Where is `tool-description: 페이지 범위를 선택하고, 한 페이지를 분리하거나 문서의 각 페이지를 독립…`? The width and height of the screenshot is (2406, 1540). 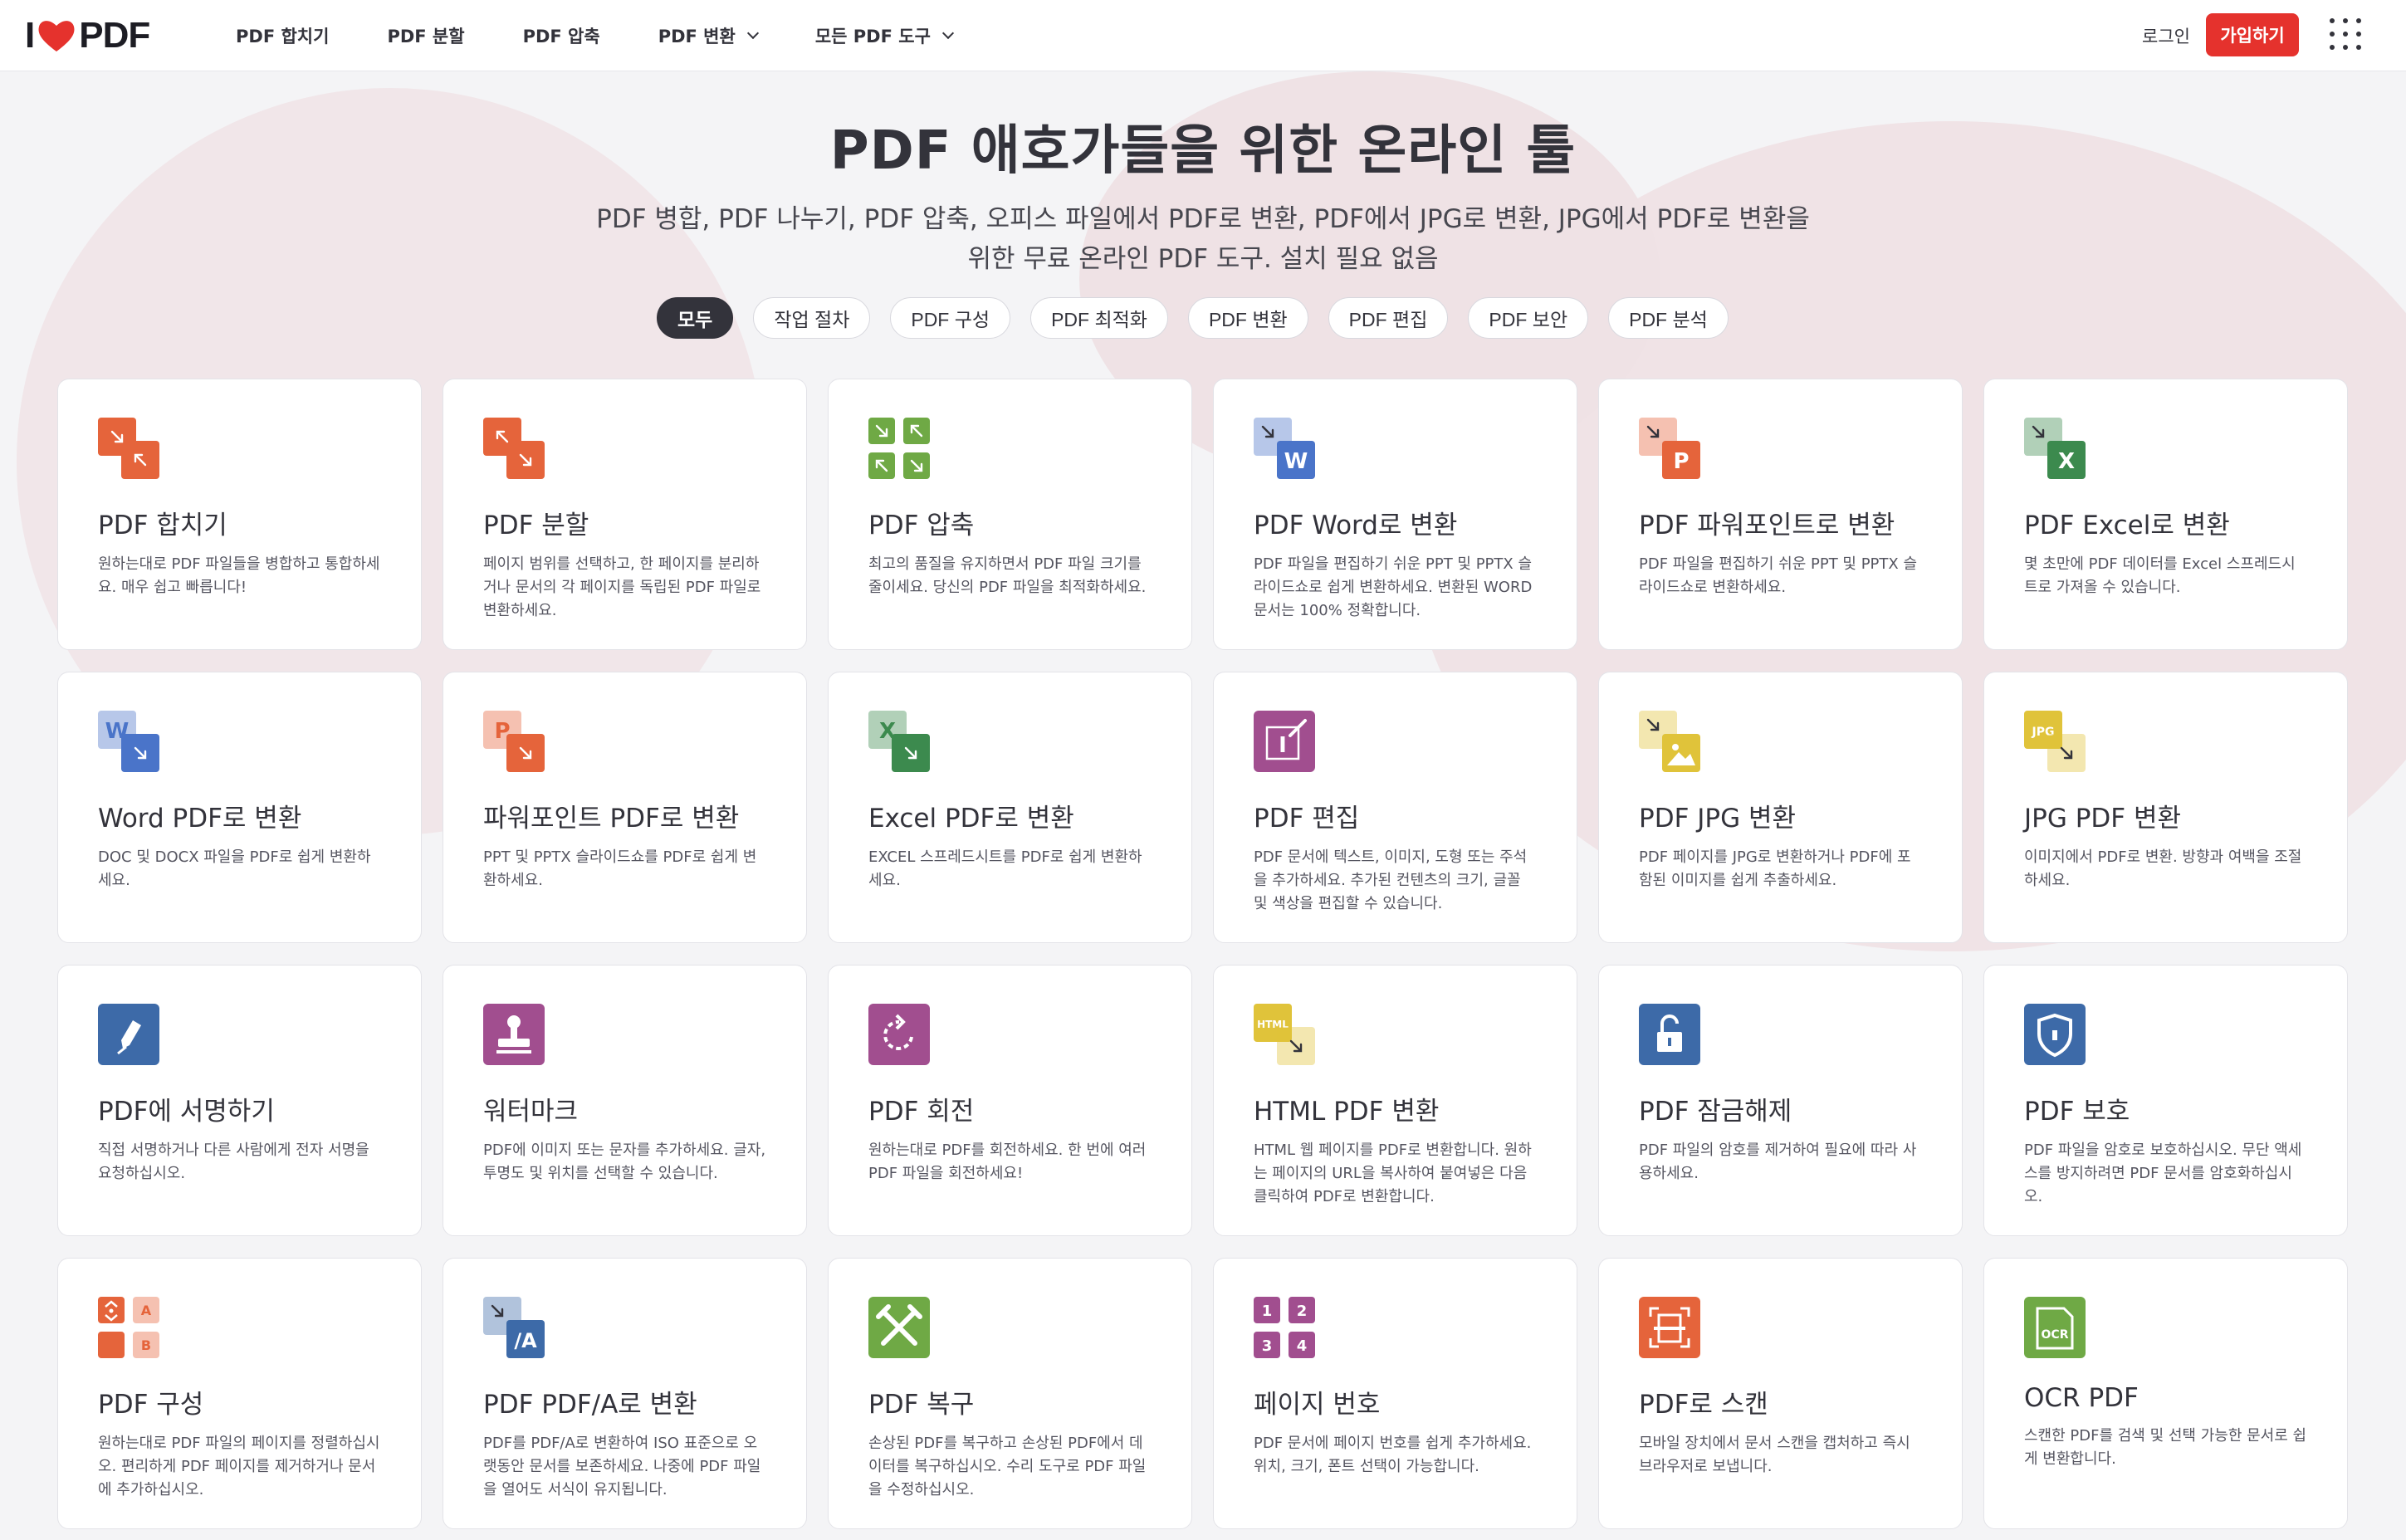
tool-description: 페이지 범위를 선택하고, 한 페이지를 분리하거나 문서의 각 페이지를 독립… is located at coordinates (622, 587).